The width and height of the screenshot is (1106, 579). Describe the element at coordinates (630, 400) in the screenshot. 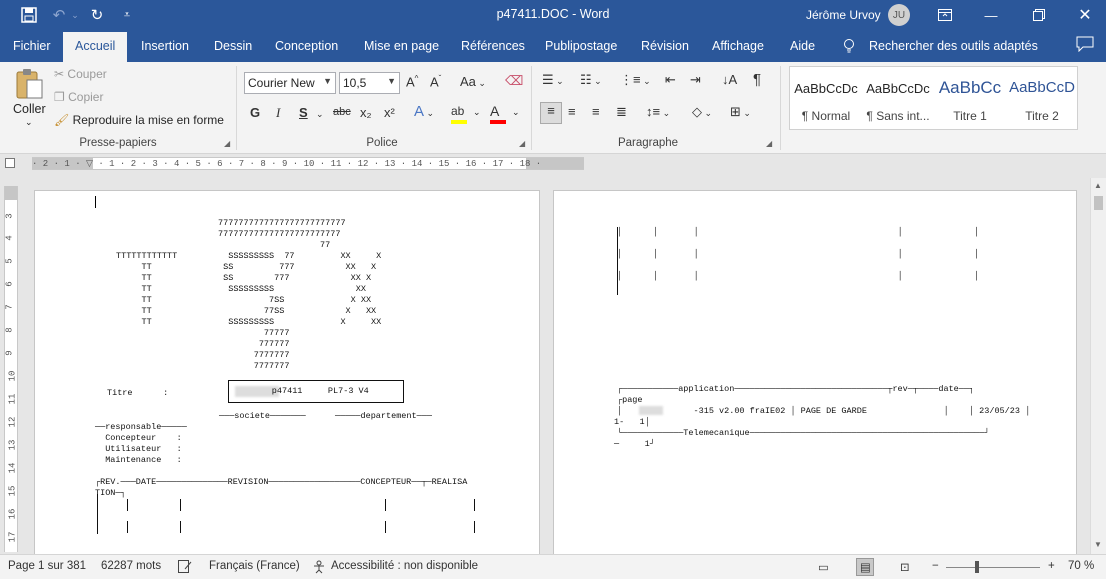

I see `page-label: ┌page` at that location.